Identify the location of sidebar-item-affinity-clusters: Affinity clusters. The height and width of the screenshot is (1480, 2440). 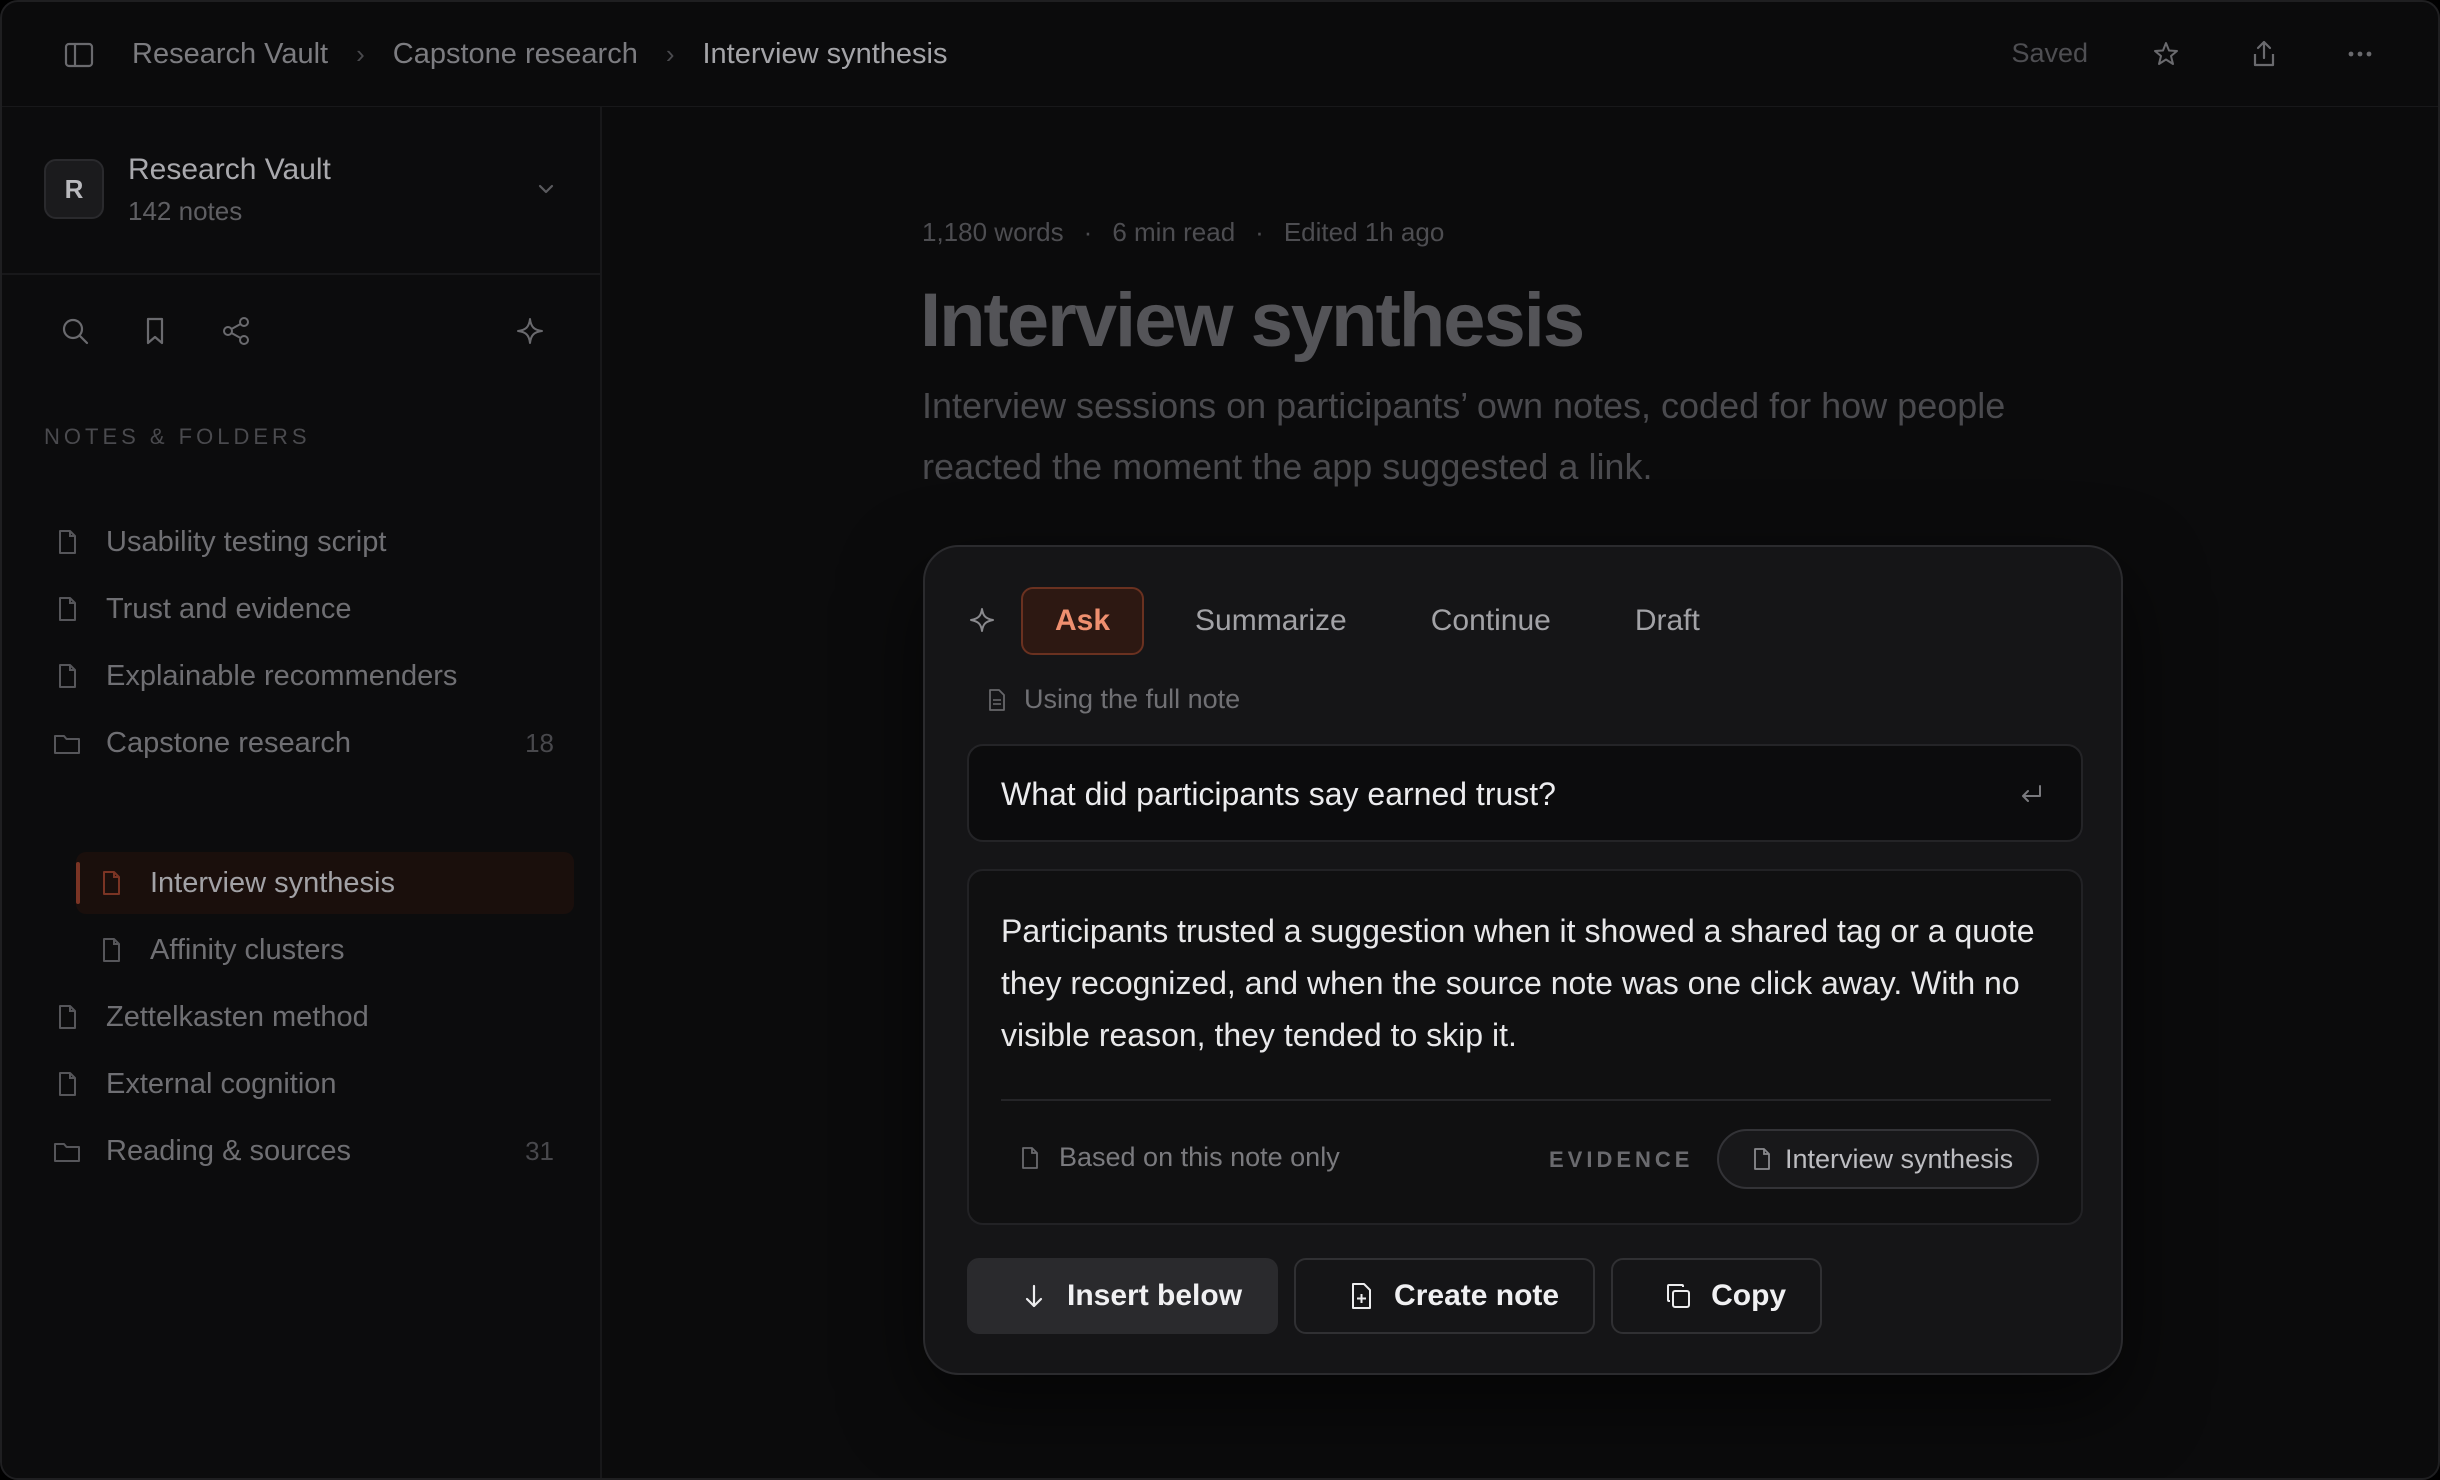
(325, 950).